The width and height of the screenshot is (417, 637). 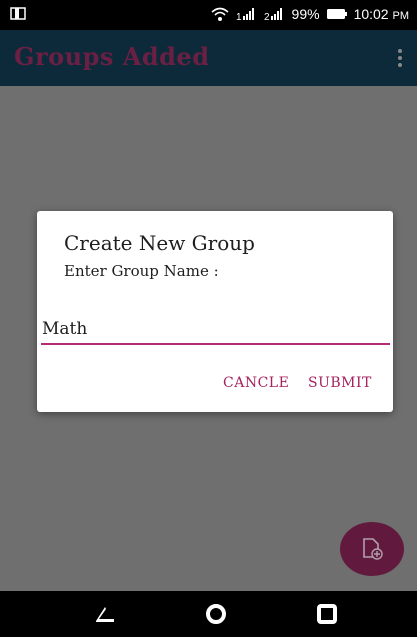 I want to click on recents-icon, so click(x=327, y=614).